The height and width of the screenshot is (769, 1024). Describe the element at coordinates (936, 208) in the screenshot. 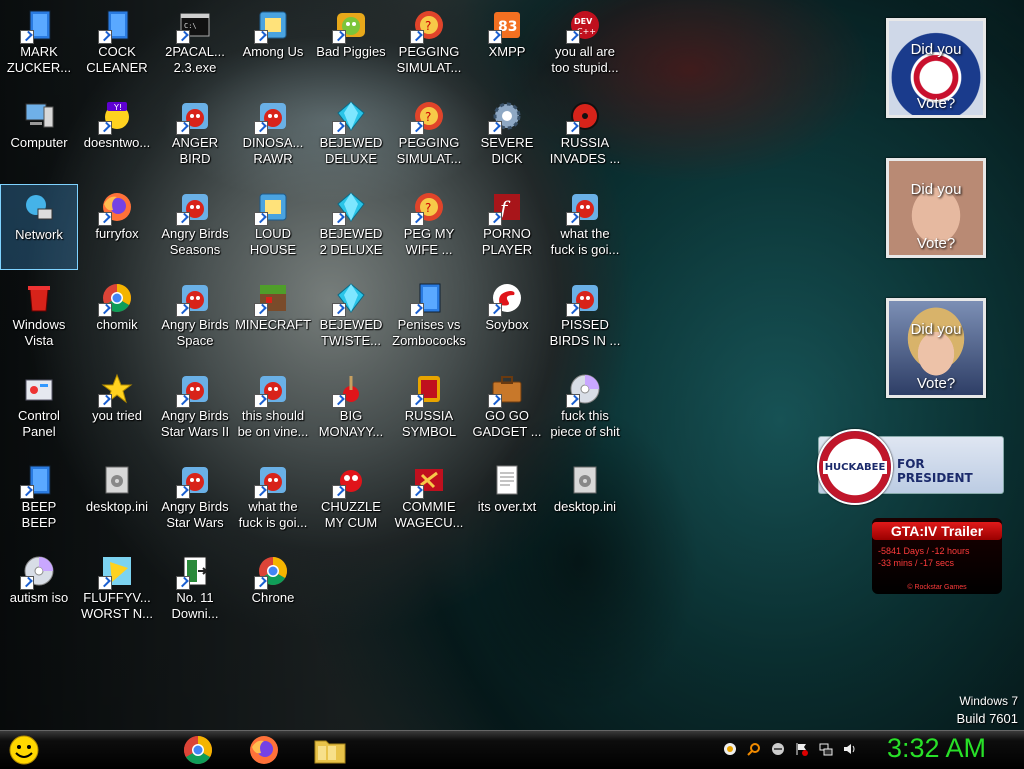

I see `vote-gadget-mccain: Did you Vote?` at that location.